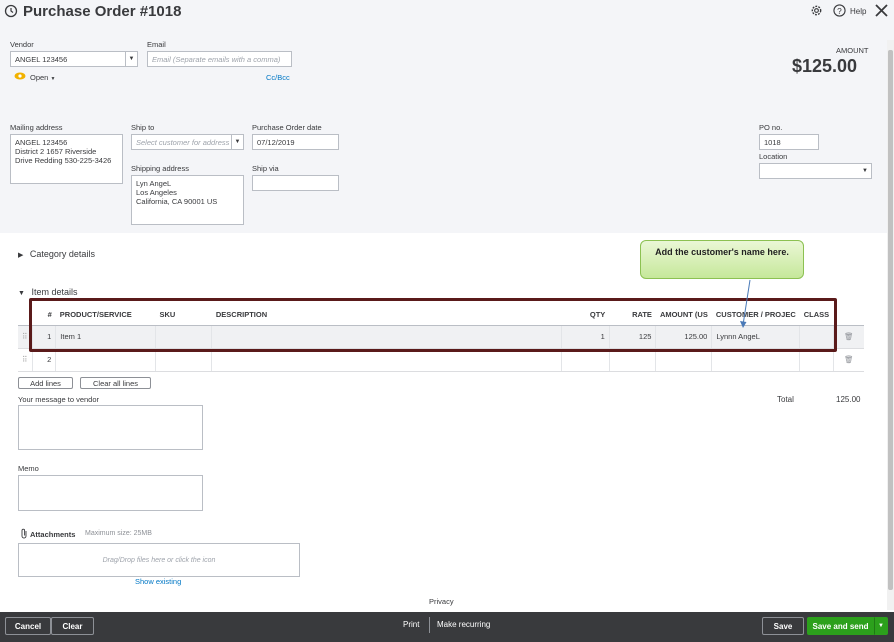 The width and height of the screenshot is (894, 642). What do you see at coordinates (20, 76) in the screenshot?
I see `eye-icon` at bounding box center [20, 76].